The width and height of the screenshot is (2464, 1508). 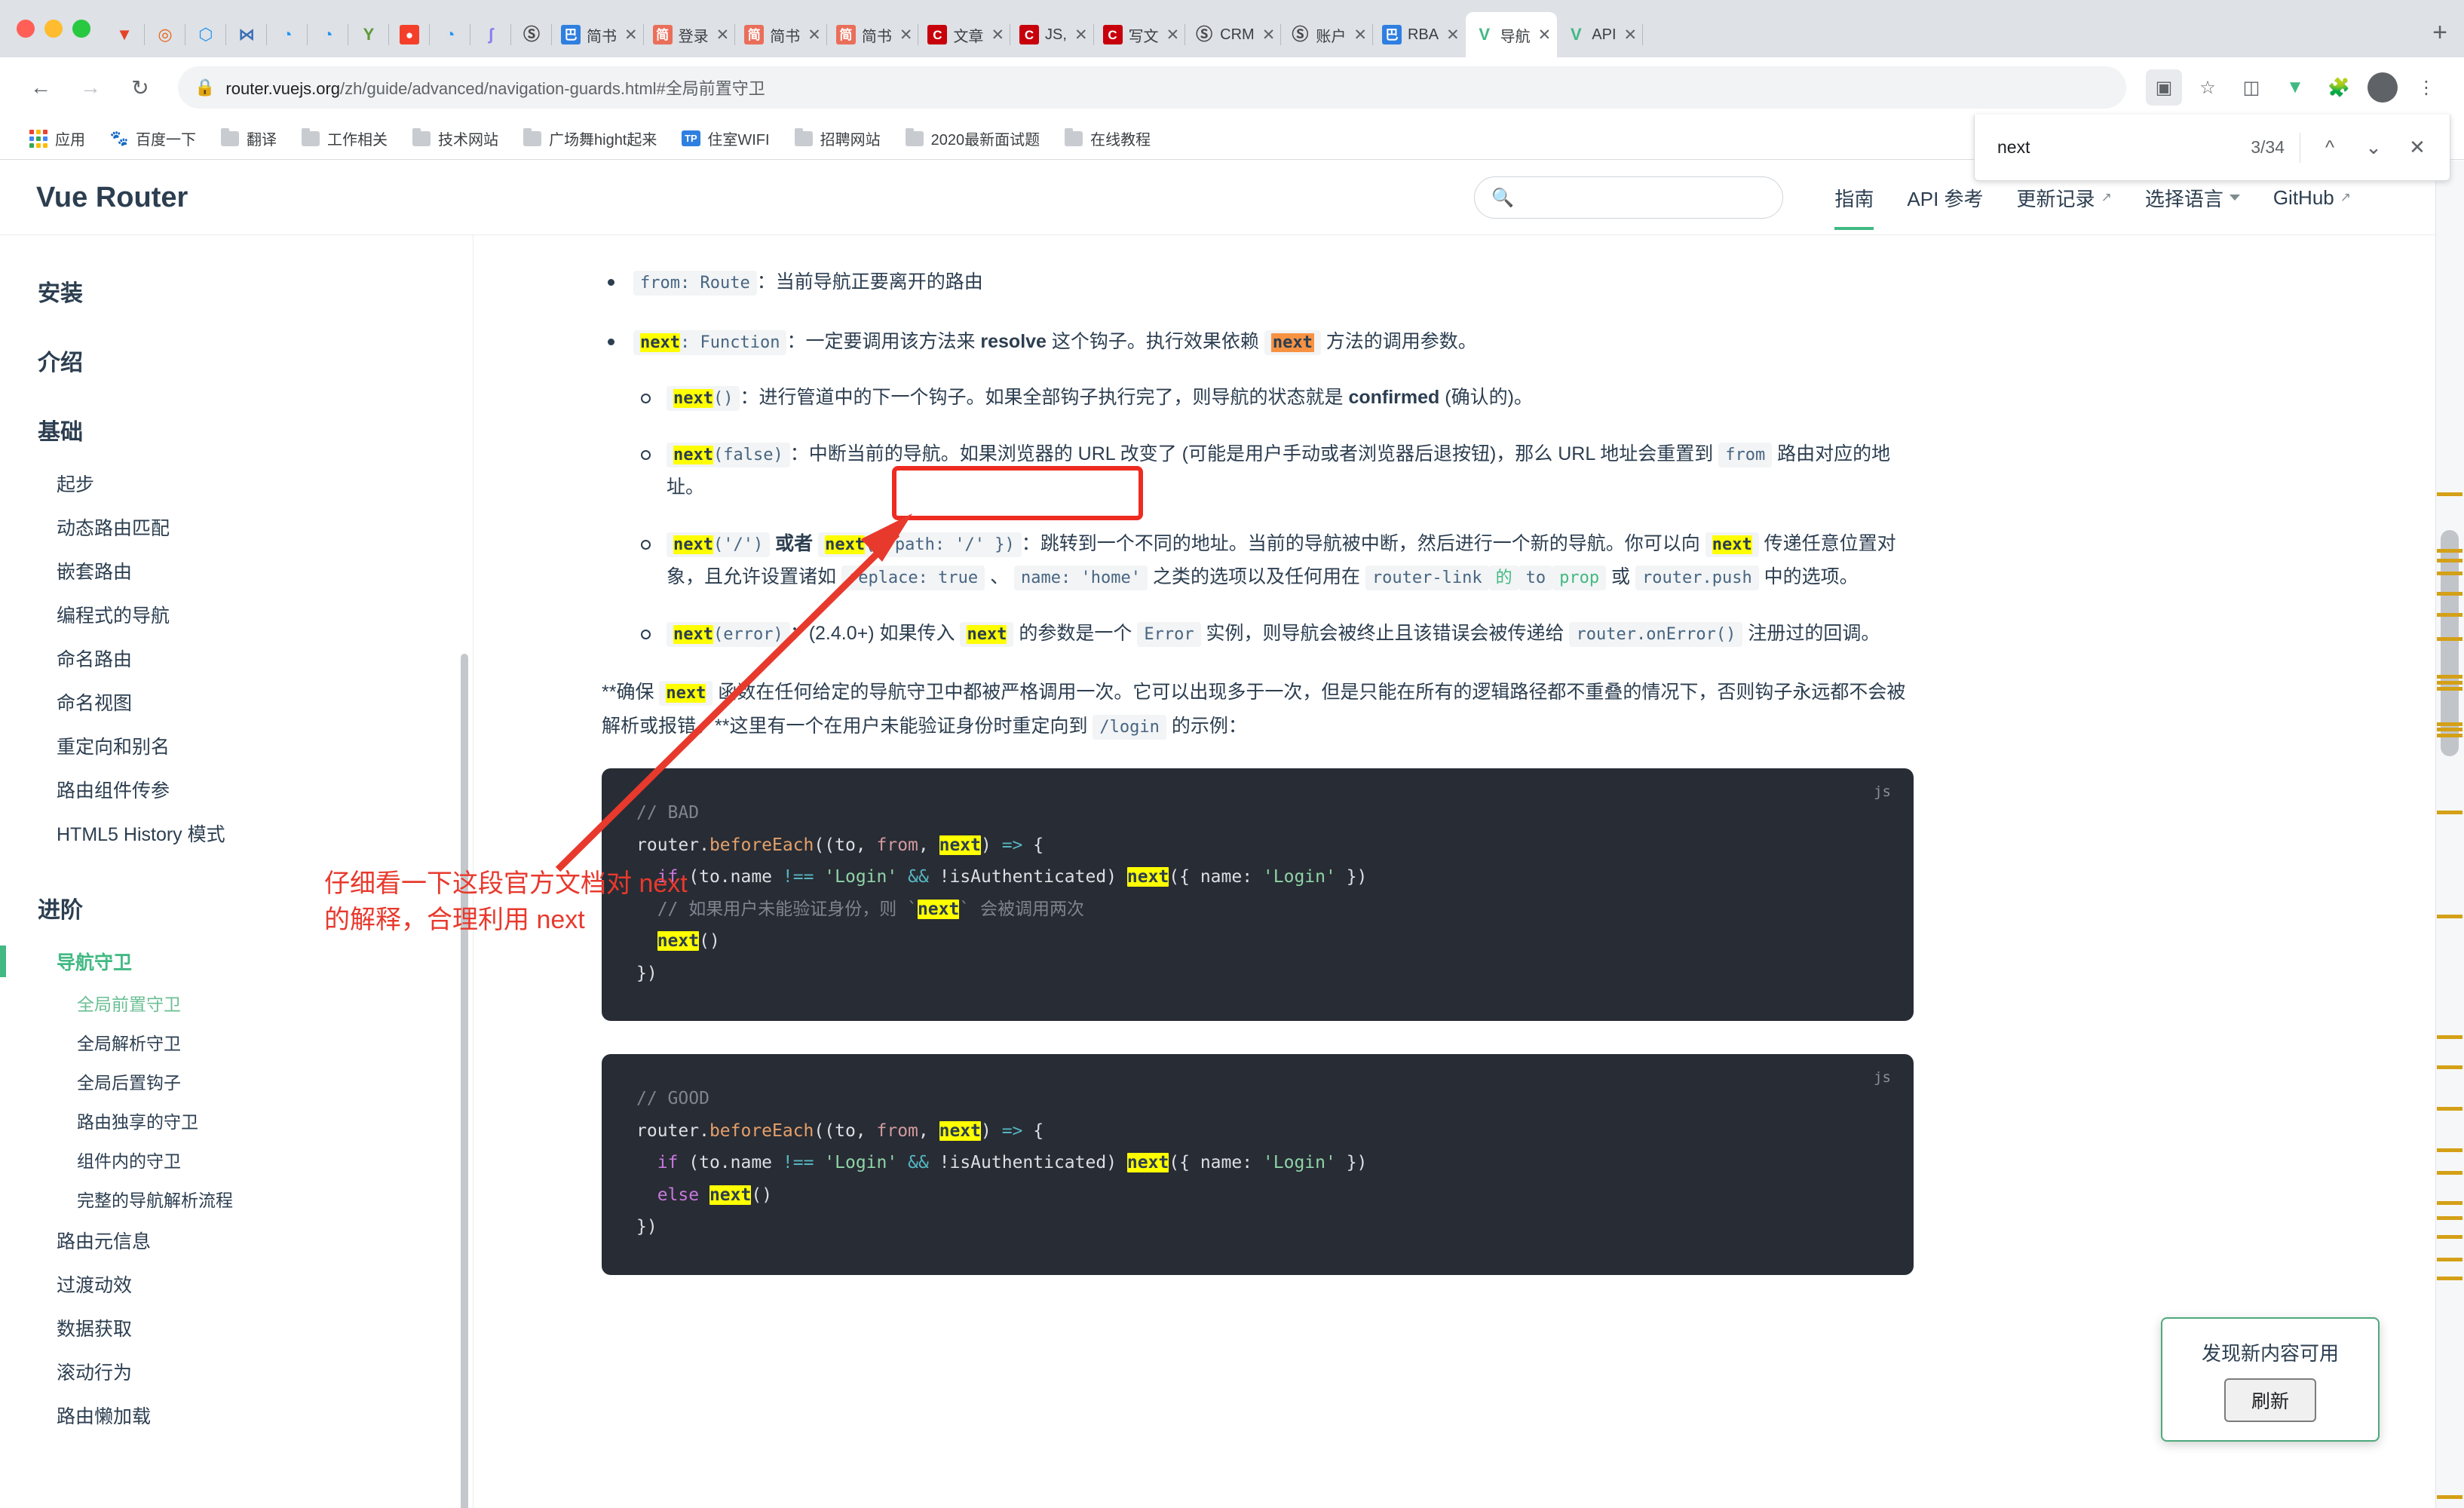 I want to click on sidebar-item: 起步, so click(x=236, y=483).